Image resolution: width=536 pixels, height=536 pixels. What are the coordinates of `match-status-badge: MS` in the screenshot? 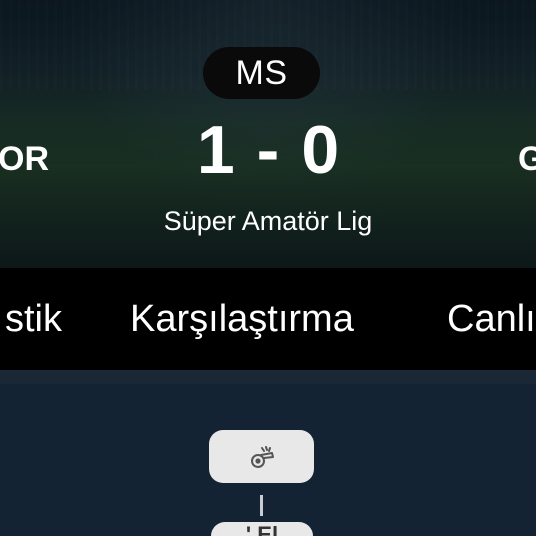 It's located at (261, 73).